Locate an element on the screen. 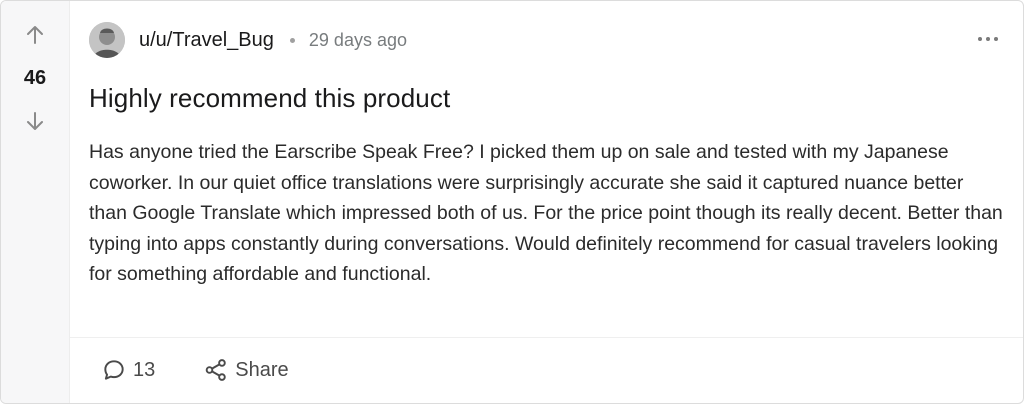 Image resolution: width=1024 pixels, height=404 pixels. arrow-down-icon is located at coordinates (35, 121).